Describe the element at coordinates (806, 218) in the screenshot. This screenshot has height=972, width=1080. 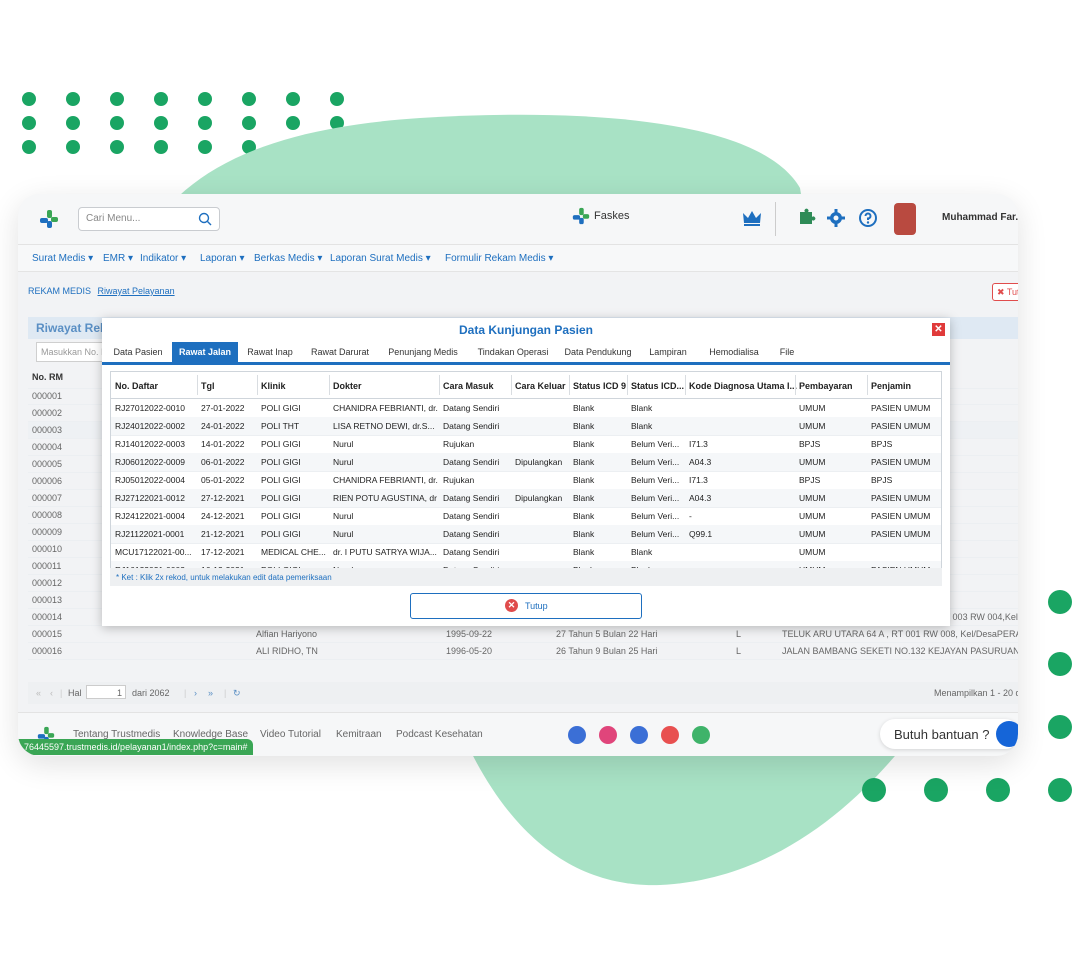
I see `puzzle-icon` at that location.